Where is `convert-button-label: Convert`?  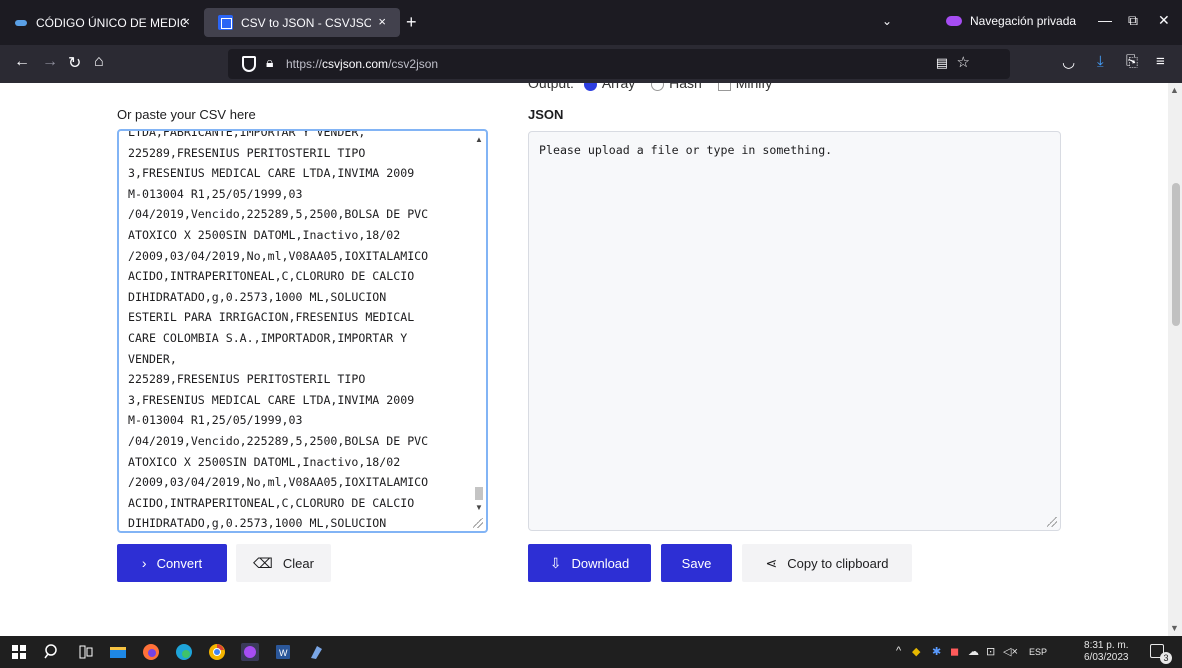
convert-button-label: Convert is located at coordinates (179, 563).